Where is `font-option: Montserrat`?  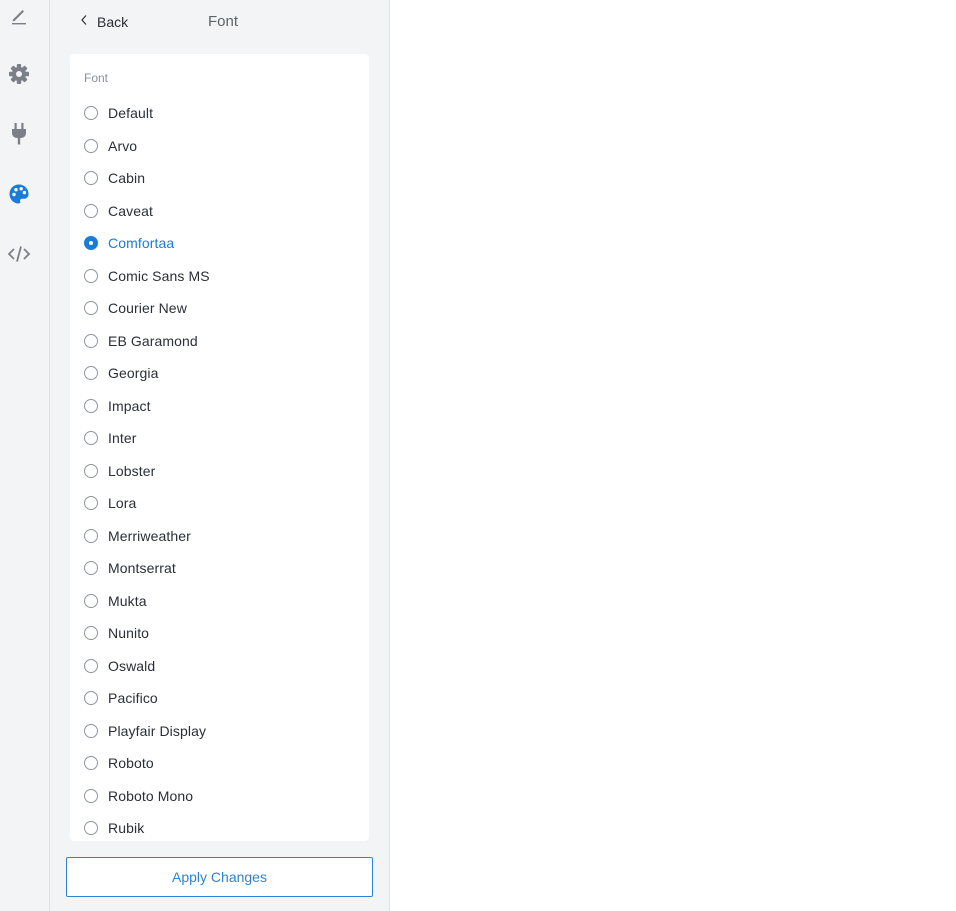
font-option: Montserrat is located at coordinates (224, 568).